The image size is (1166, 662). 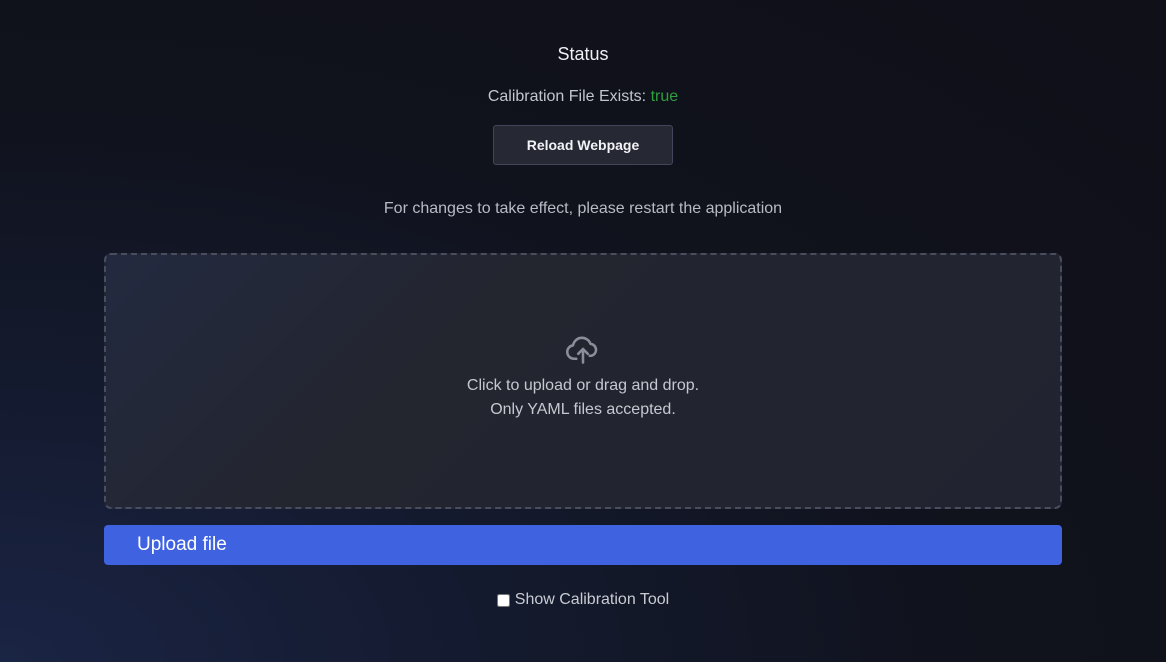 I want to click on calibration-status: Calibration File Exists: true, so click(x=583, y=97).